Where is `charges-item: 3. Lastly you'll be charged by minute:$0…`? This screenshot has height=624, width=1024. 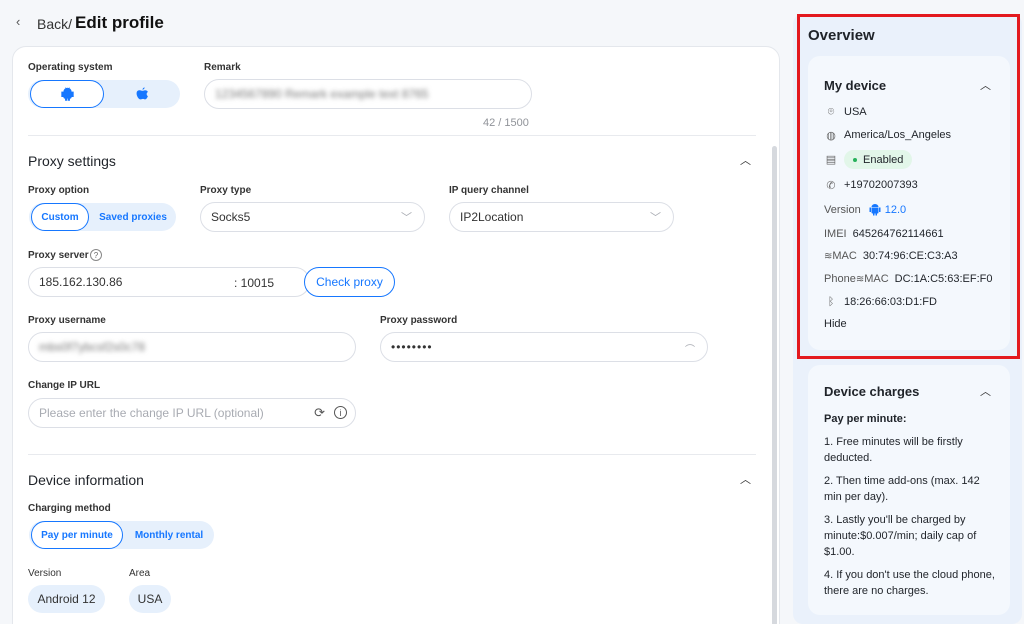
charges-item: 3. Lastly you'll be charged by minute:$0… is located at coordinates (900, 536).